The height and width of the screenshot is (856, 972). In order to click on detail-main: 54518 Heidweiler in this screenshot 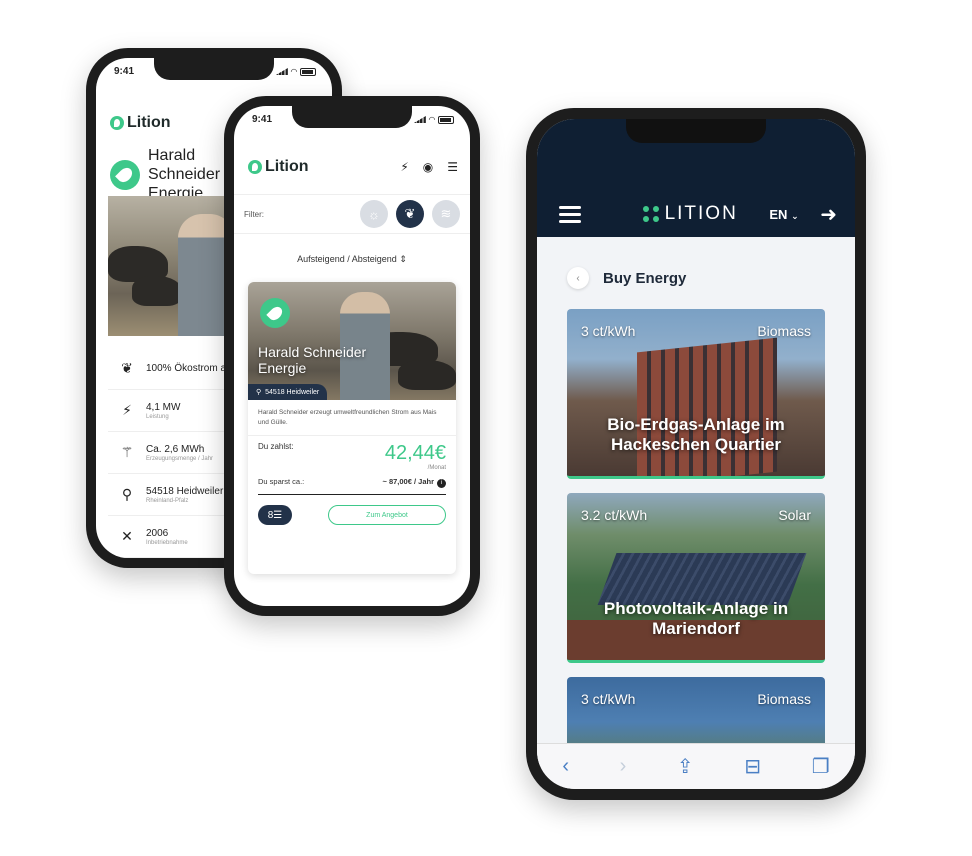, I will do `click(185, 491)`.